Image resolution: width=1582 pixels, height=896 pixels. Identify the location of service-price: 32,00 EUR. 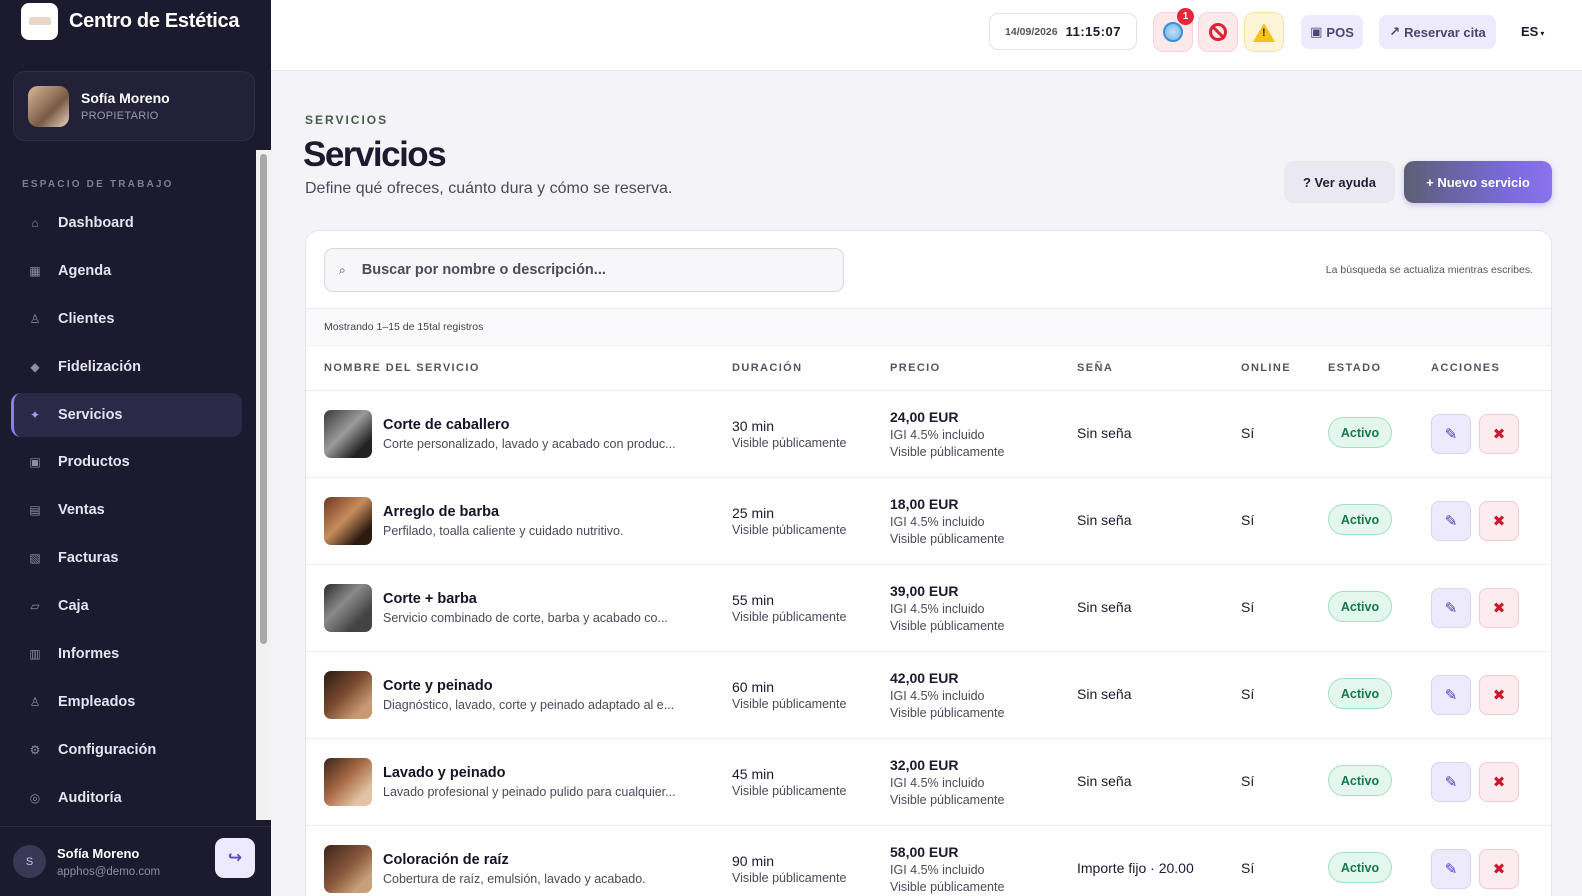
(924, 765).